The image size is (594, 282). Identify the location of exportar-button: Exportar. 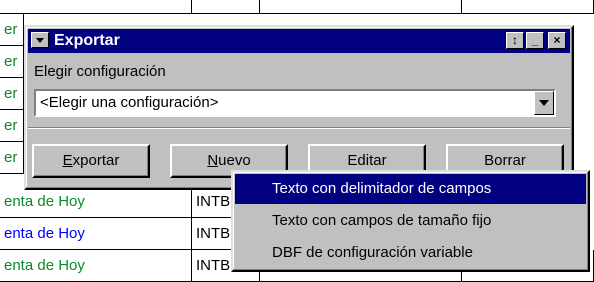
(91, 161).